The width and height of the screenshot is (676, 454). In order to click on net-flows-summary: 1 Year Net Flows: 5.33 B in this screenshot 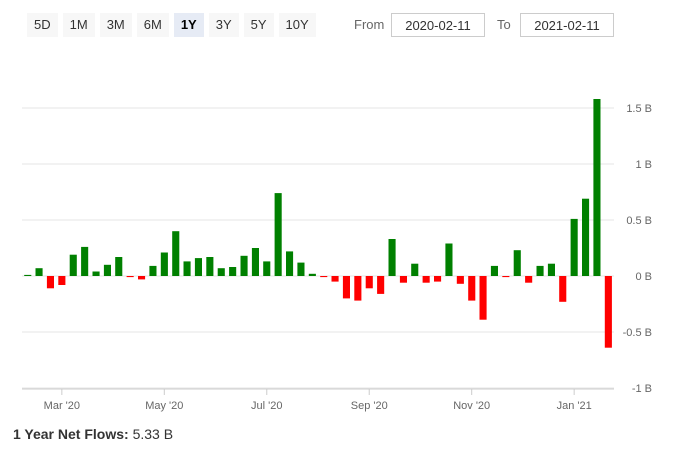, I will do `click(93, 434)`.